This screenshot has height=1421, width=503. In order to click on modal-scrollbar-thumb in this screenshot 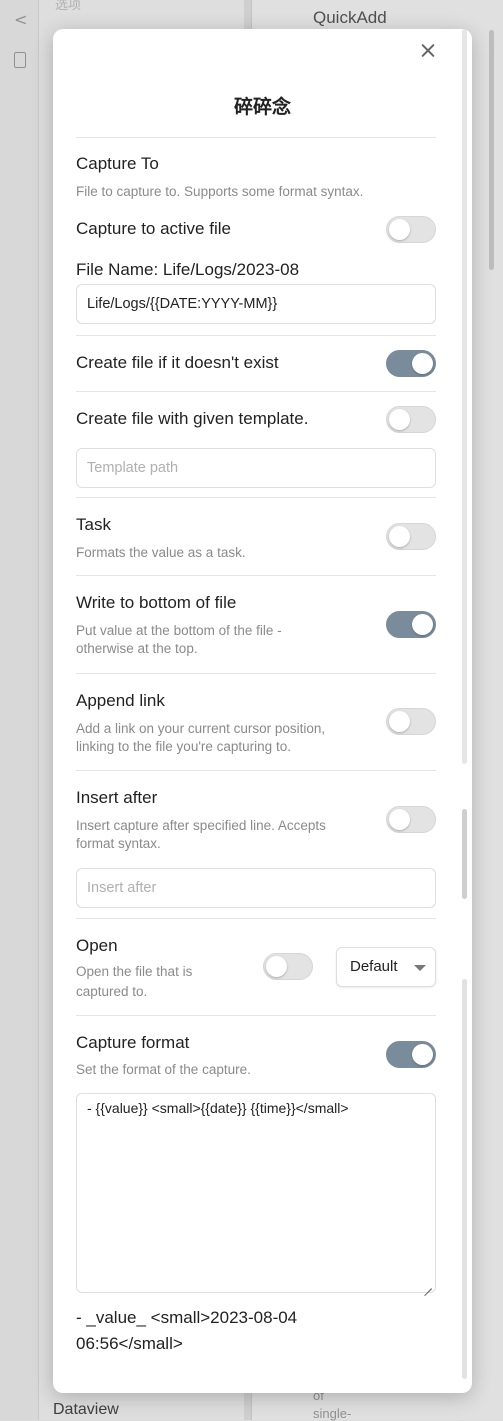, I will do `click(464, 854)`.